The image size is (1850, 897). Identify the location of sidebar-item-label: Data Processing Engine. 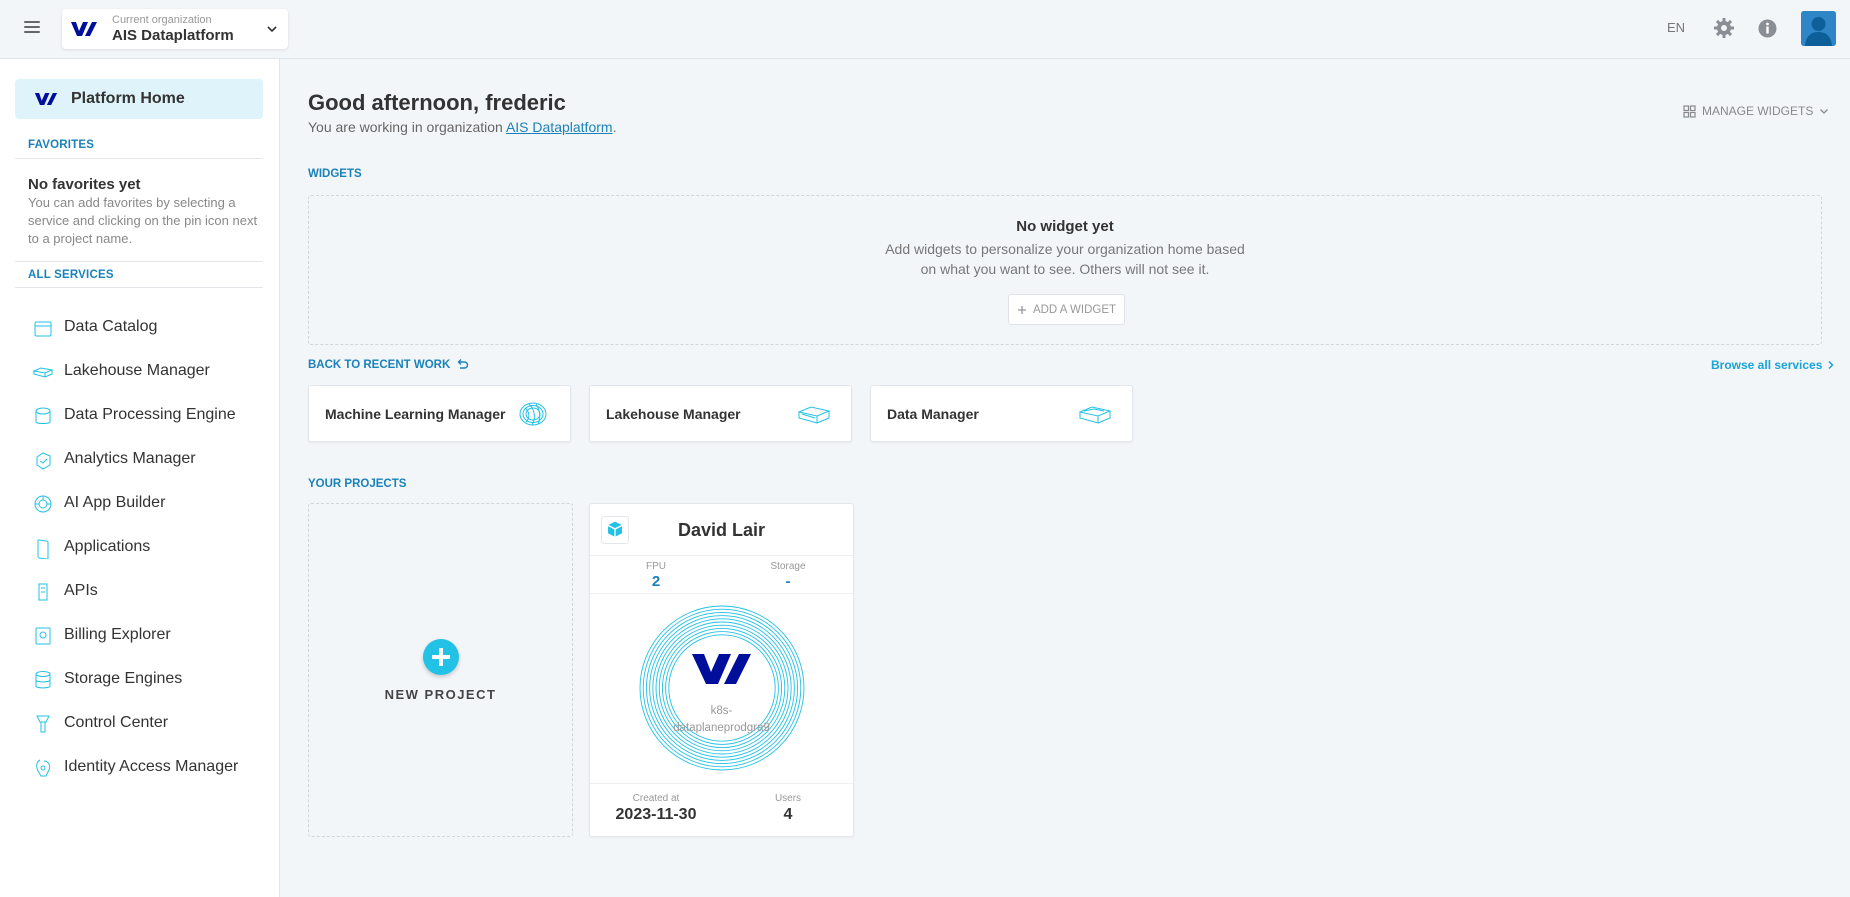
(150, 414).